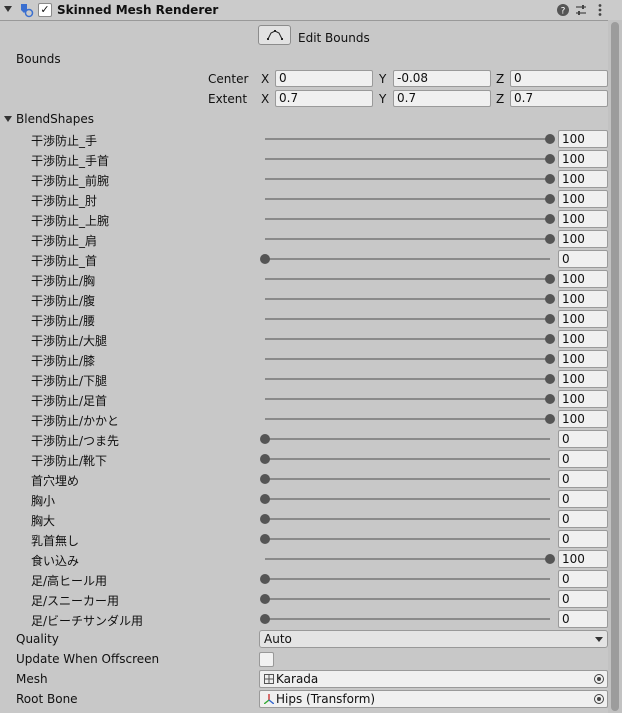 This screenshot has height=713, width=622. Describe the element at coordinates (563, 10) in the screenshot. I see `help-icon: ?` at that location.